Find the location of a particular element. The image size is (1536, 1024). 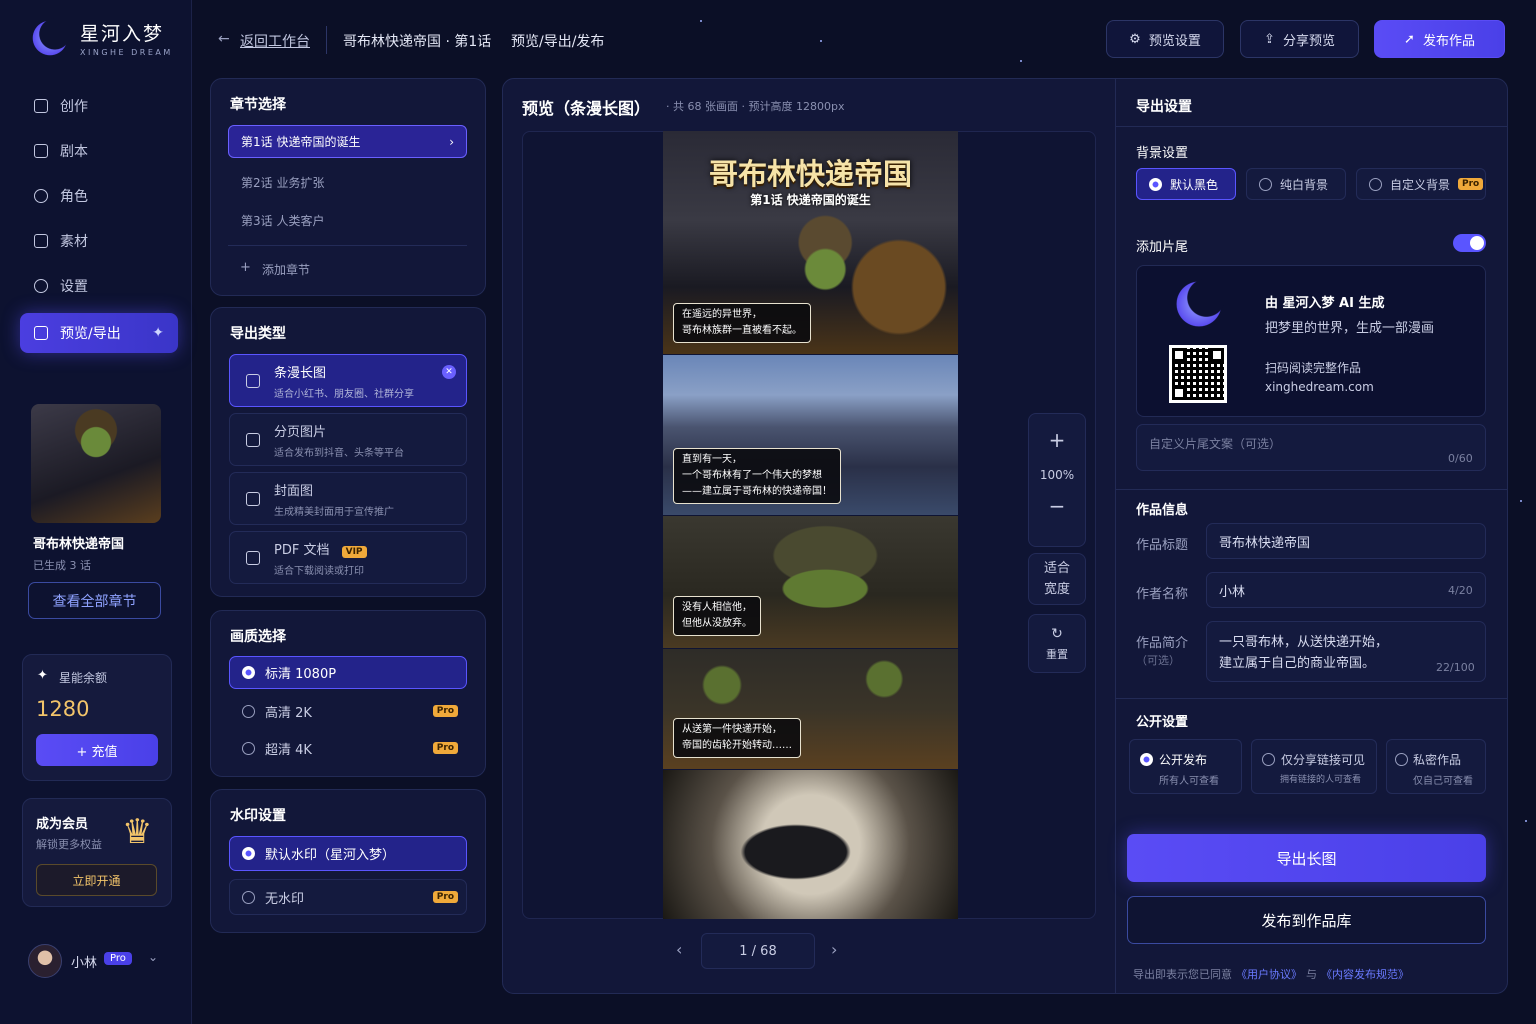

ending-toggle is located at coordinates (1469, 243).